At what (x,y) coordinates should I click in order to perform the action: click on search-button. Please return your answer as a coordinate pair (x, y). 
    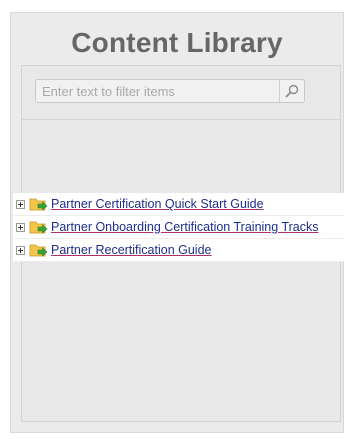
    Looking at the image, I should click on (291, 91).